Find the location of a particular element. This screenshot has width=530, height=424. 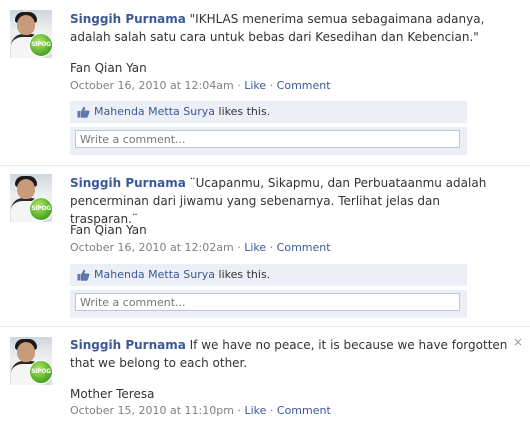

post-timestamp: October 15, 2010 at 11:10pm is located at coordinates (152, 410).